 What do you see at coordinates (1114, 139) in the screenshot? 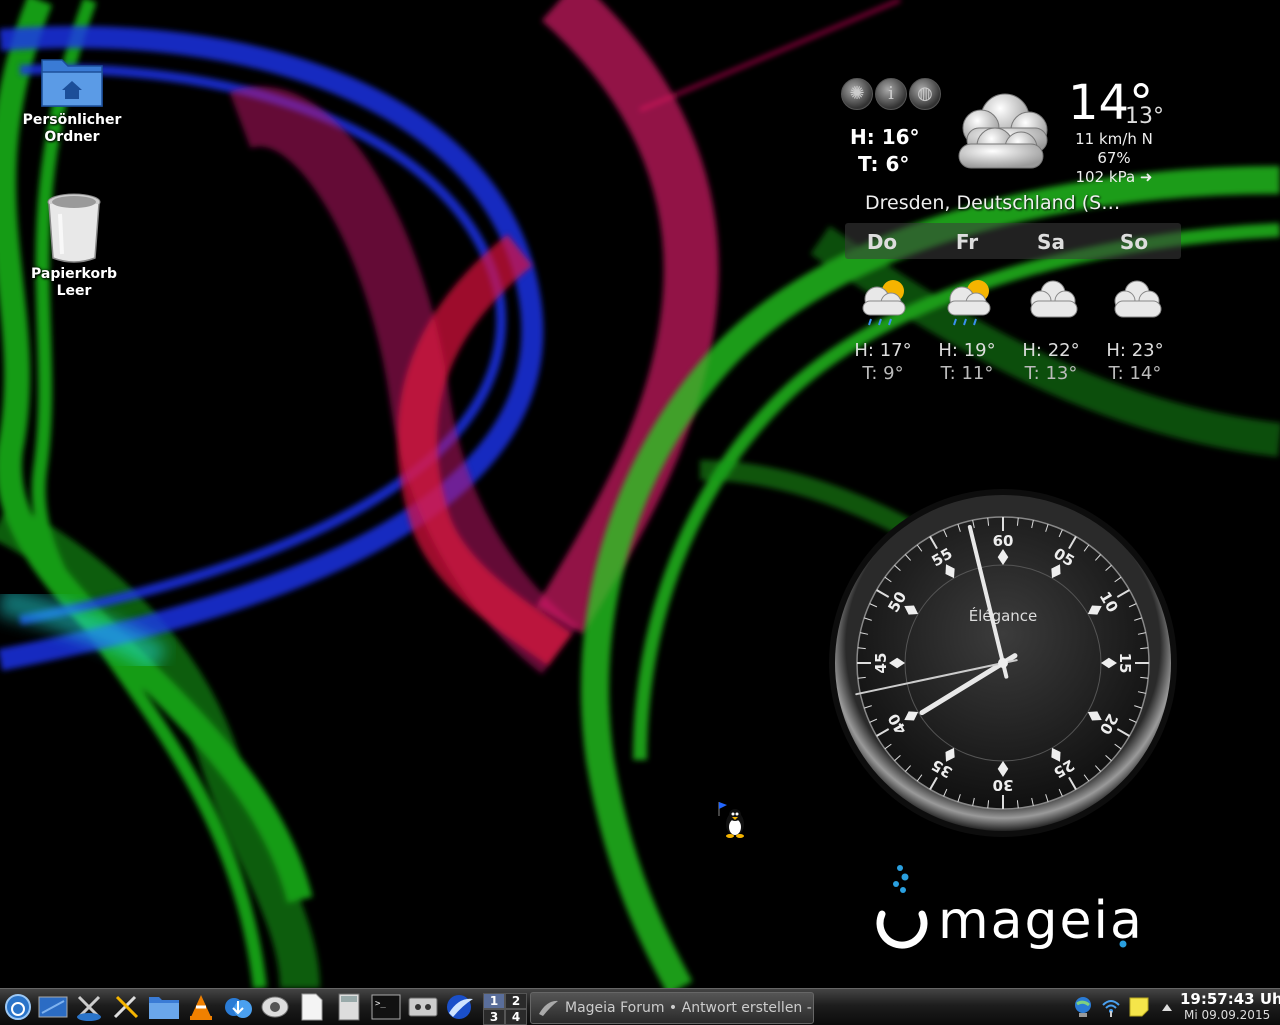
I see `wind-value: 11 km/h N` at bounding box center [1114, 139].